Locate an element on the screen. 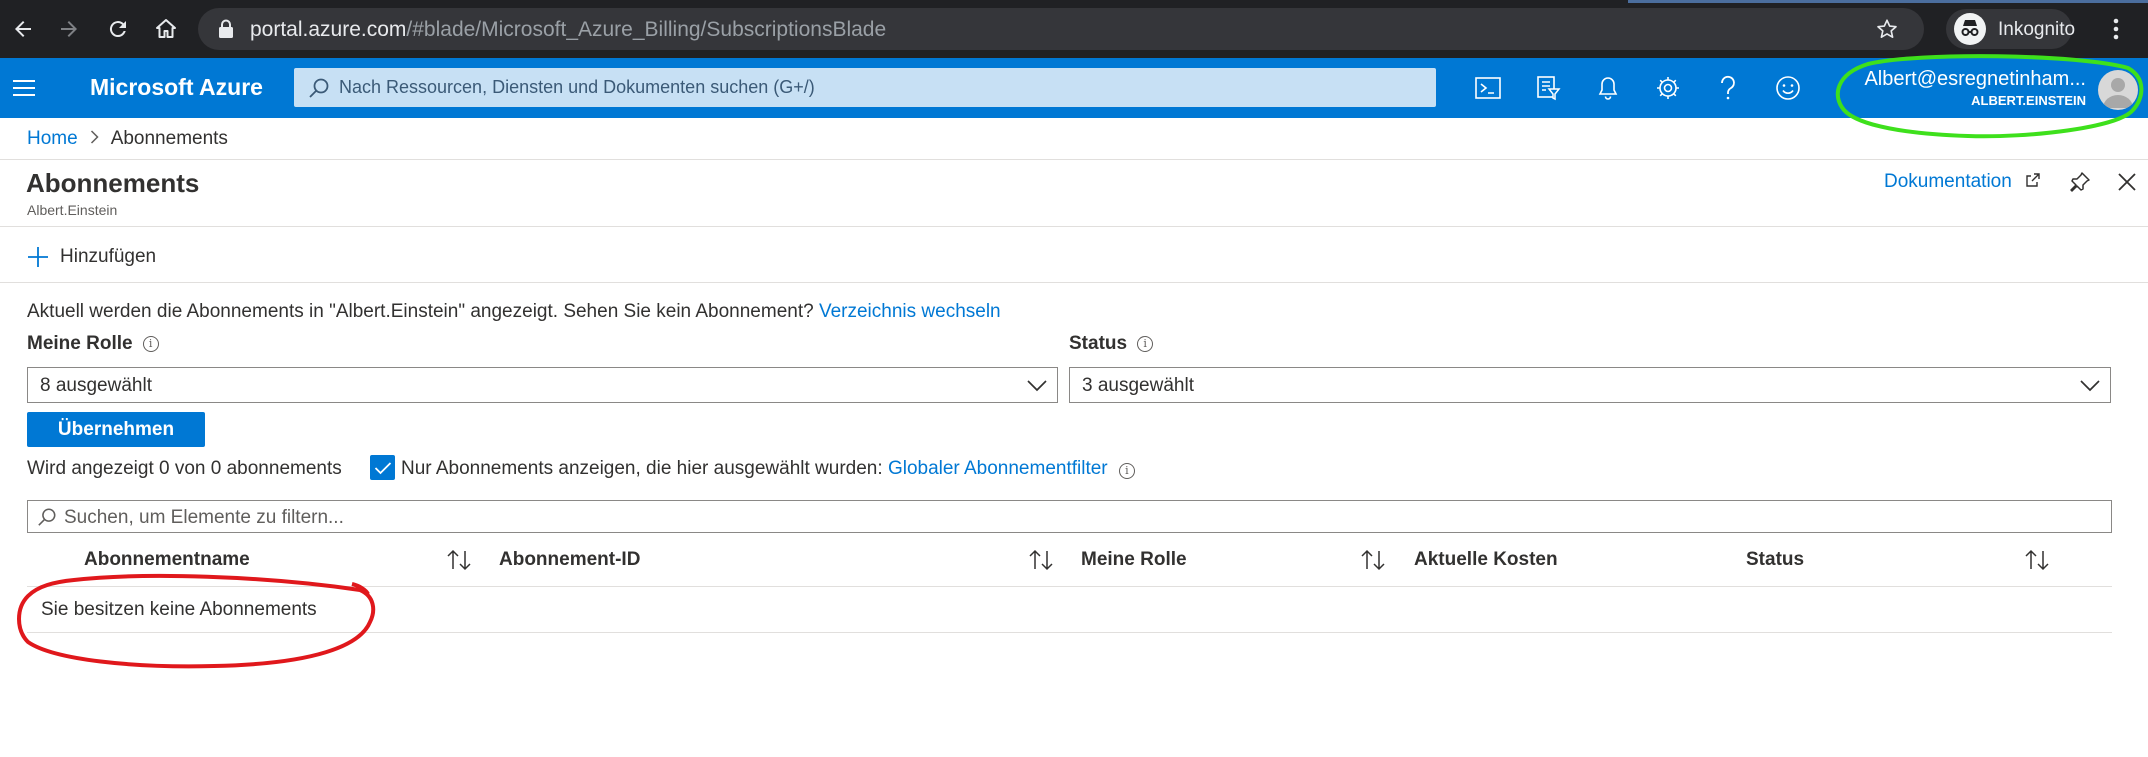  checkmark-icon is located at coordinates (382, 467).